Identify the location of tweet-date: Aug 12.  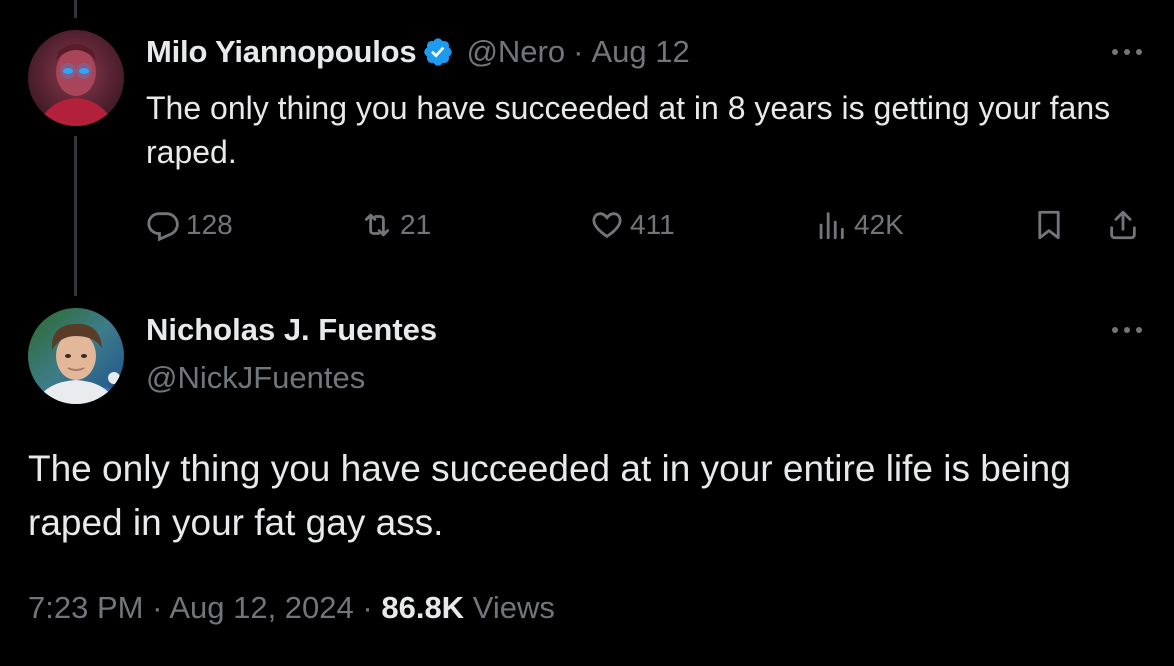
(640, 52).